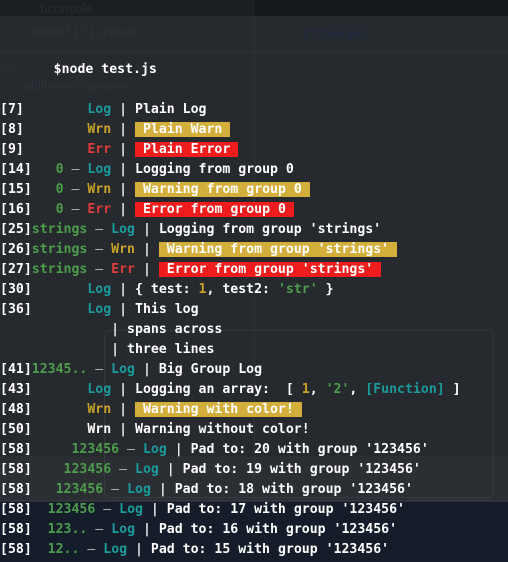 This screenshot has width=508, height=562. Describe the element at coordinates (270, 549) in the screenshot. I see `log-message: Pad to: 15 with group '123456'` at that location.